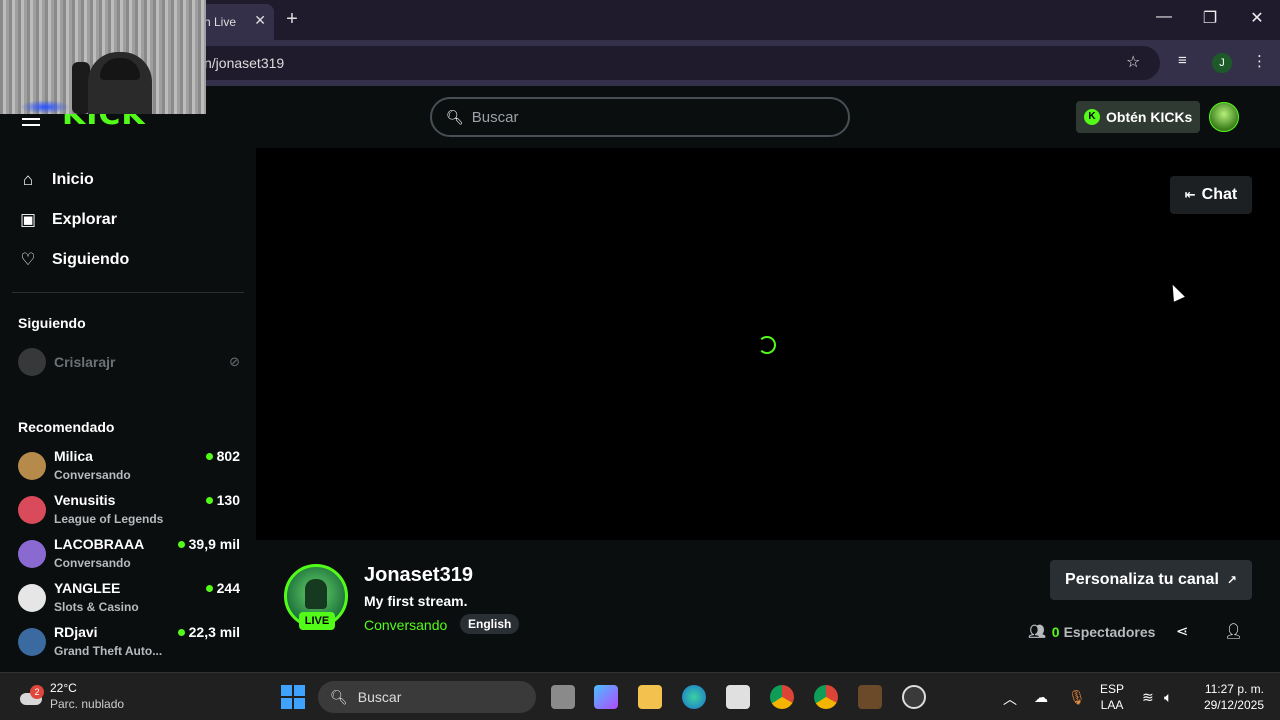 This screenshot has height=720, width=1280. I want to click on obs-icon, so click(914, 697).